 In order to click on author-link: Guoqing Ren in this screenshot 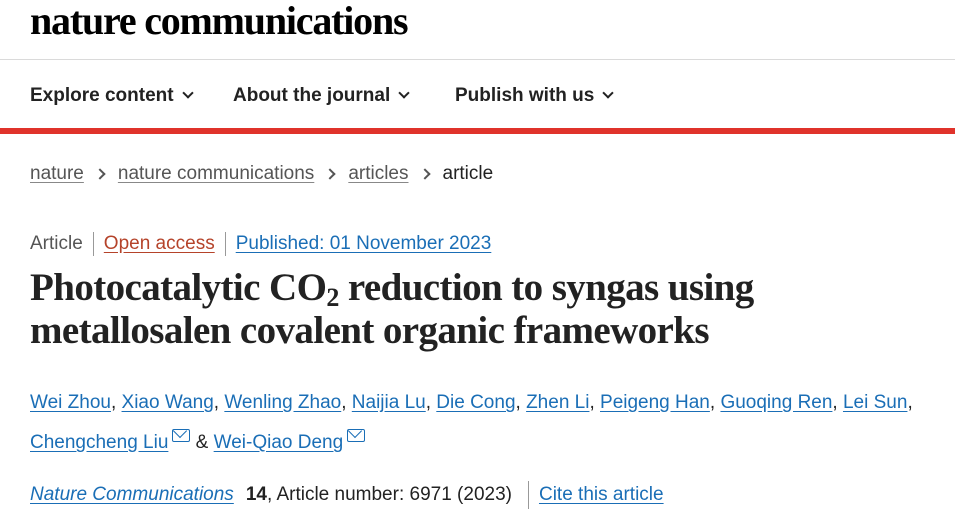, I will do `click(776, 402)`.